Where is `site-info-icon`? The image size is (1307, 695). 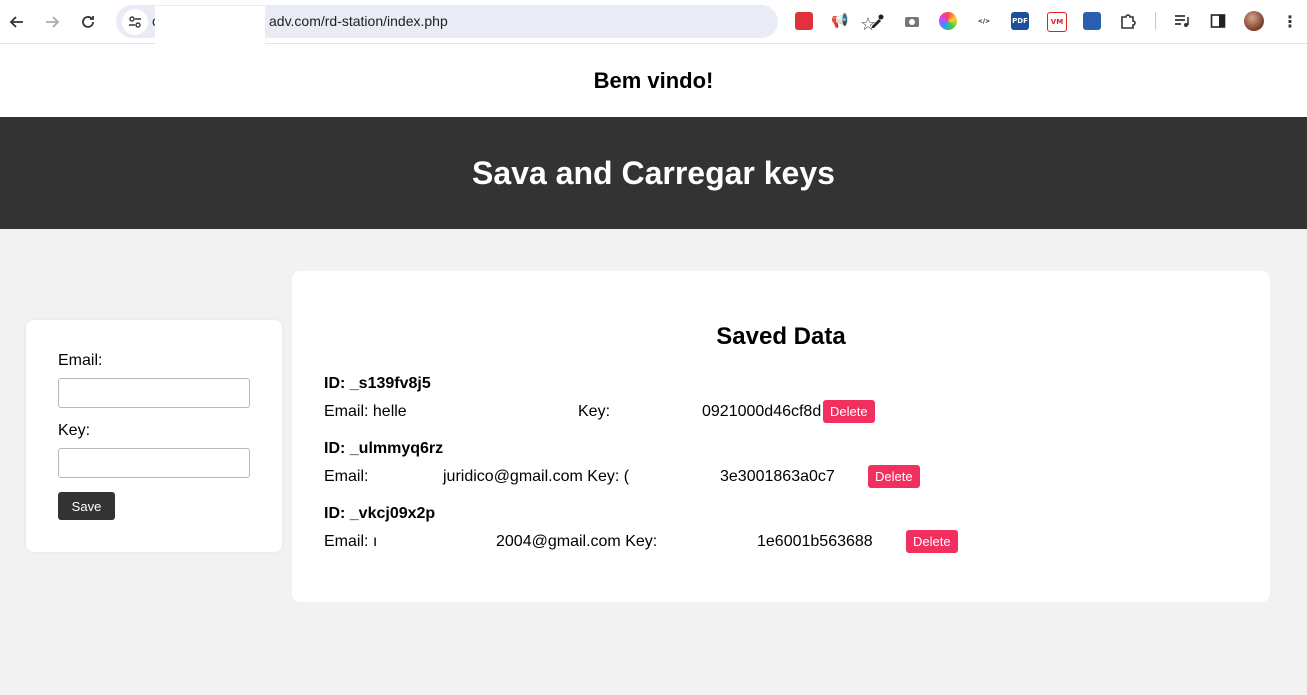 site-info-icon is located at coordinates (135, 22).